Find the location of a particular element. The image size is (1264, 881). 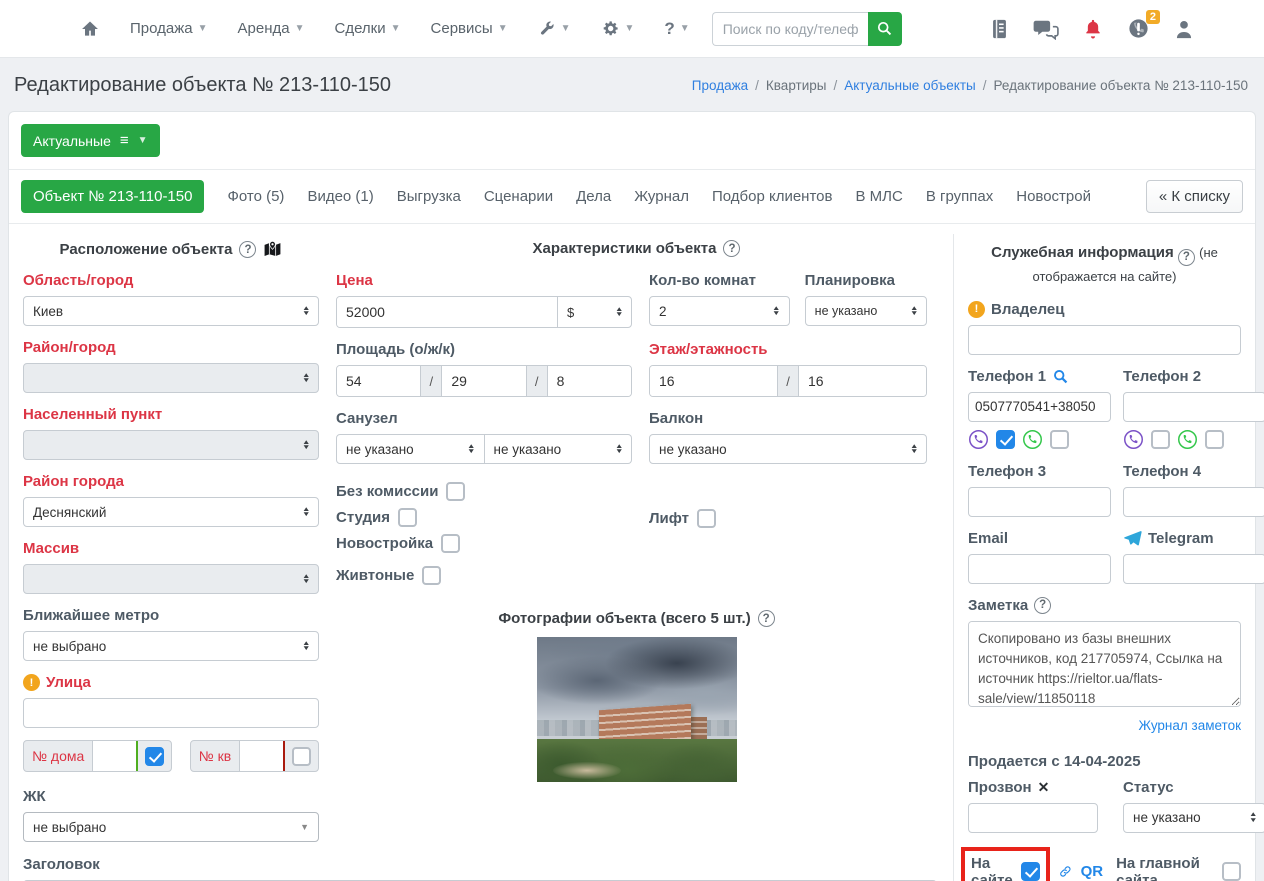

area-living-input is located at coordinates (484, 381).